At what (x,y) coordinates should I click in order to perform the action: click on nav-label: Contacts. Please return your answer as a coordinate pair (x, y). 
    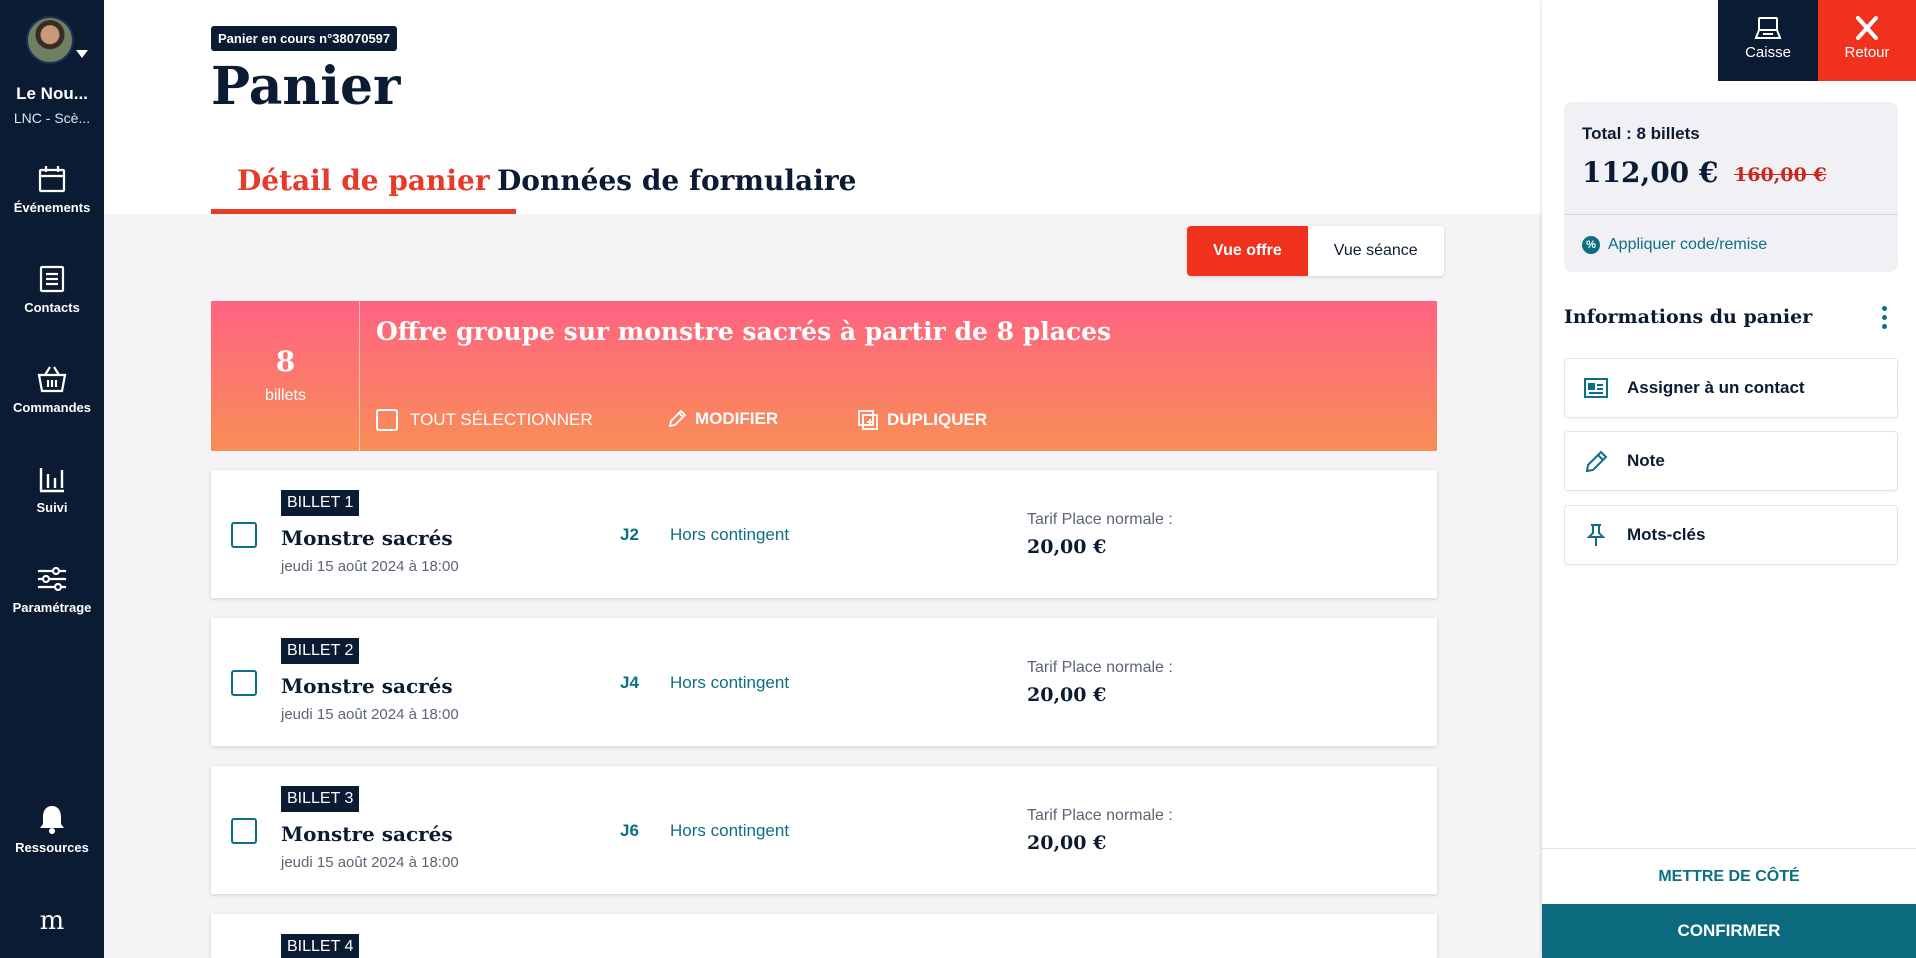
    Looking at the image, I should click on (52, 307).